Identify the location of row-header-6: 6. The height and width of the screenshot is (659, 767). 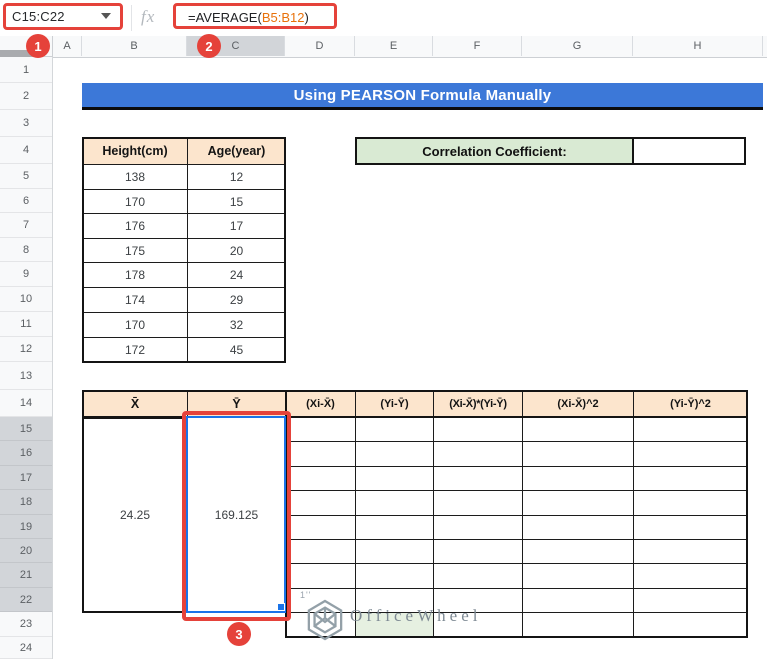
(26, 201).